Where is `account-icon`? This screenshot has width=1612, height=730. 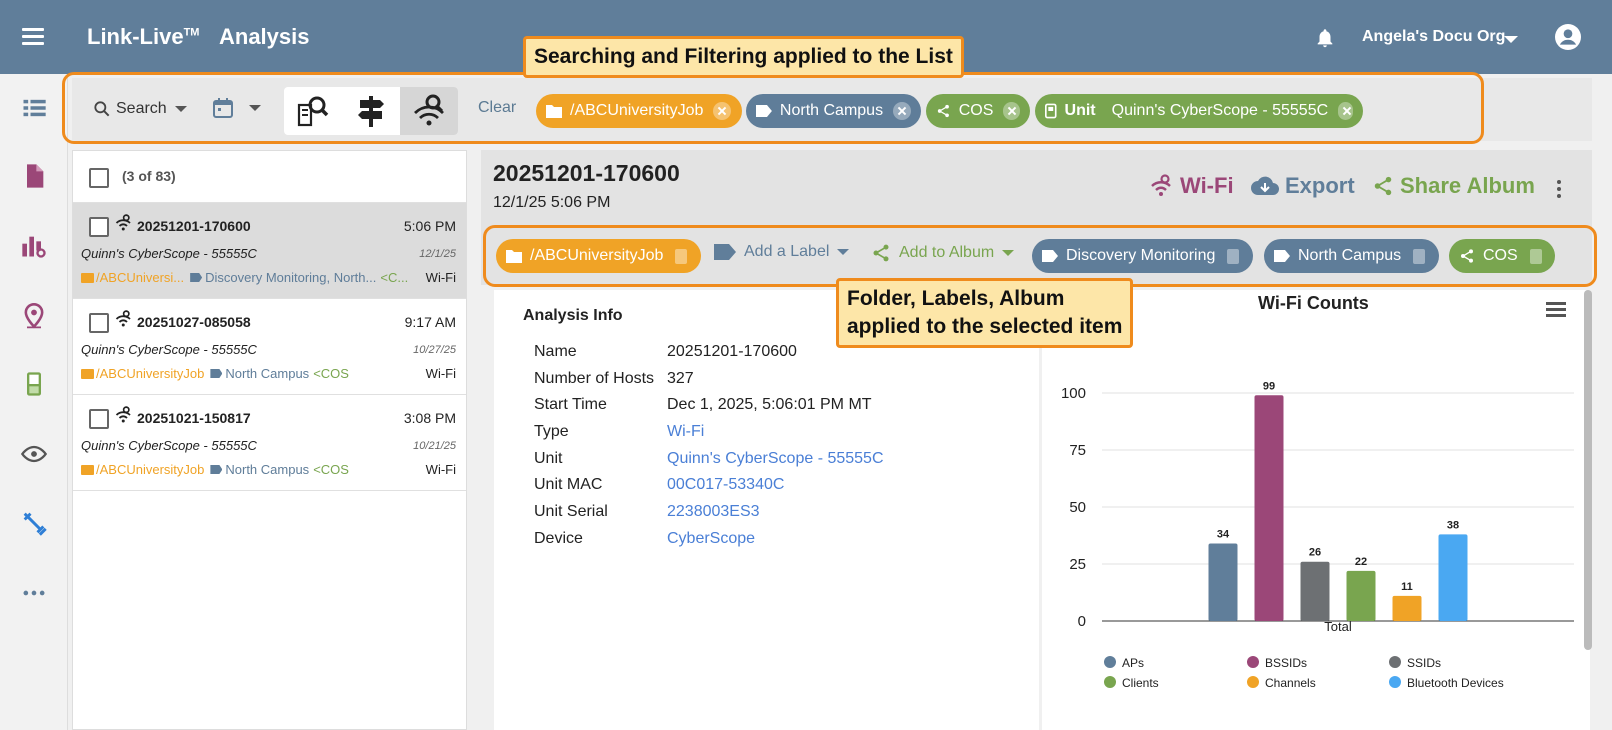
account-icon is located at coordinates (1568, 37).